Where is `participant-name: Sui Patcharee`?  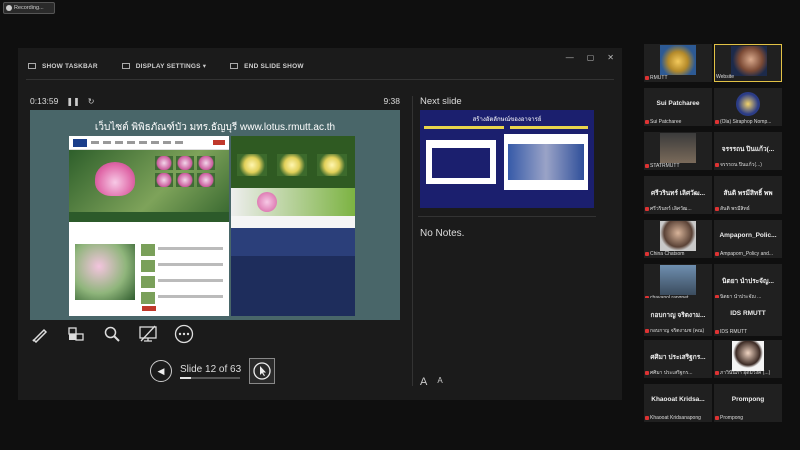
participant-name: Sui Patcharee is located at coordinates (678, 103).